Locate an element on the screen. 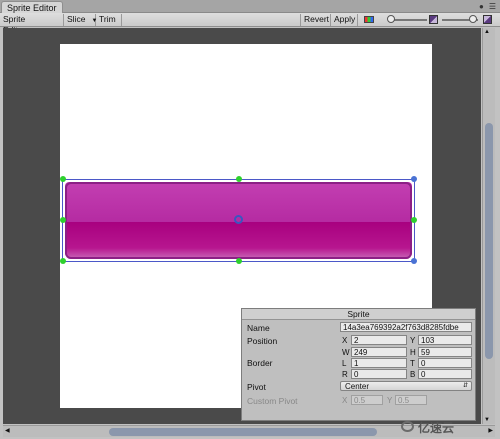 The image size is (500, 439). resize-handle-bottom is located at coordinates (239, 261).